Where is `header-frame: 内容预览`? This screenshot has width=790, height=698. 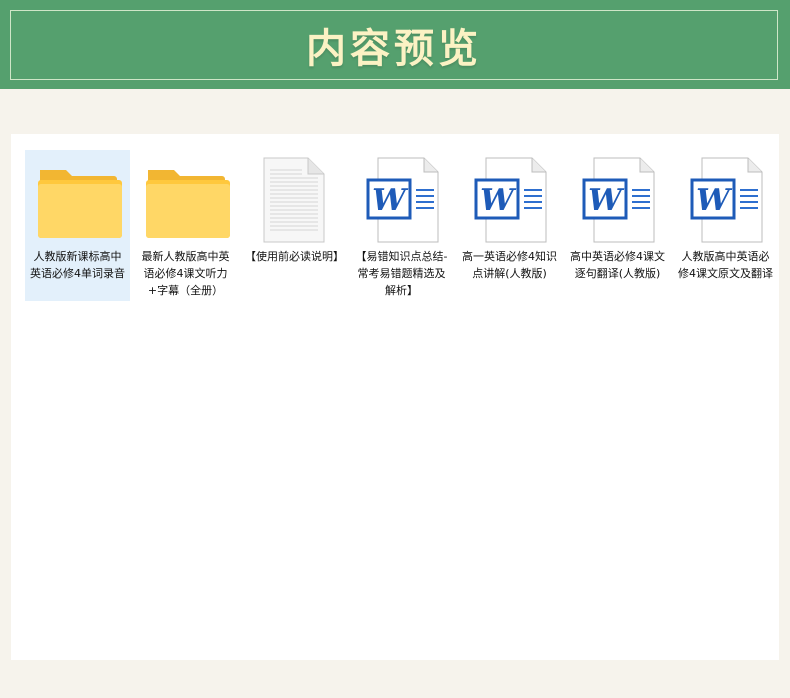 header-frame: 内容预览 is located at coordinates (394, 45).